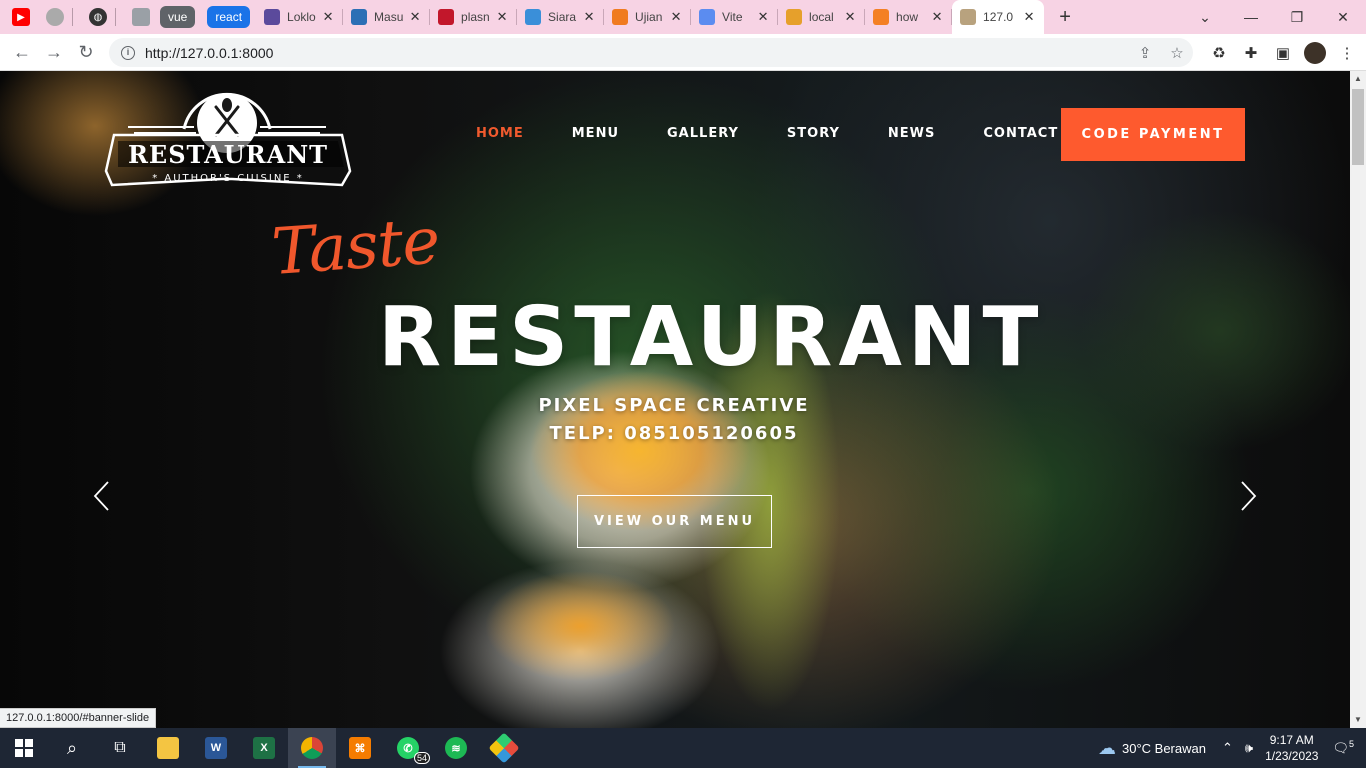 Image resolution: width=1366 pixels, height=768 pixels. I want to click on new-tab-button: +, so click(1065, 17).